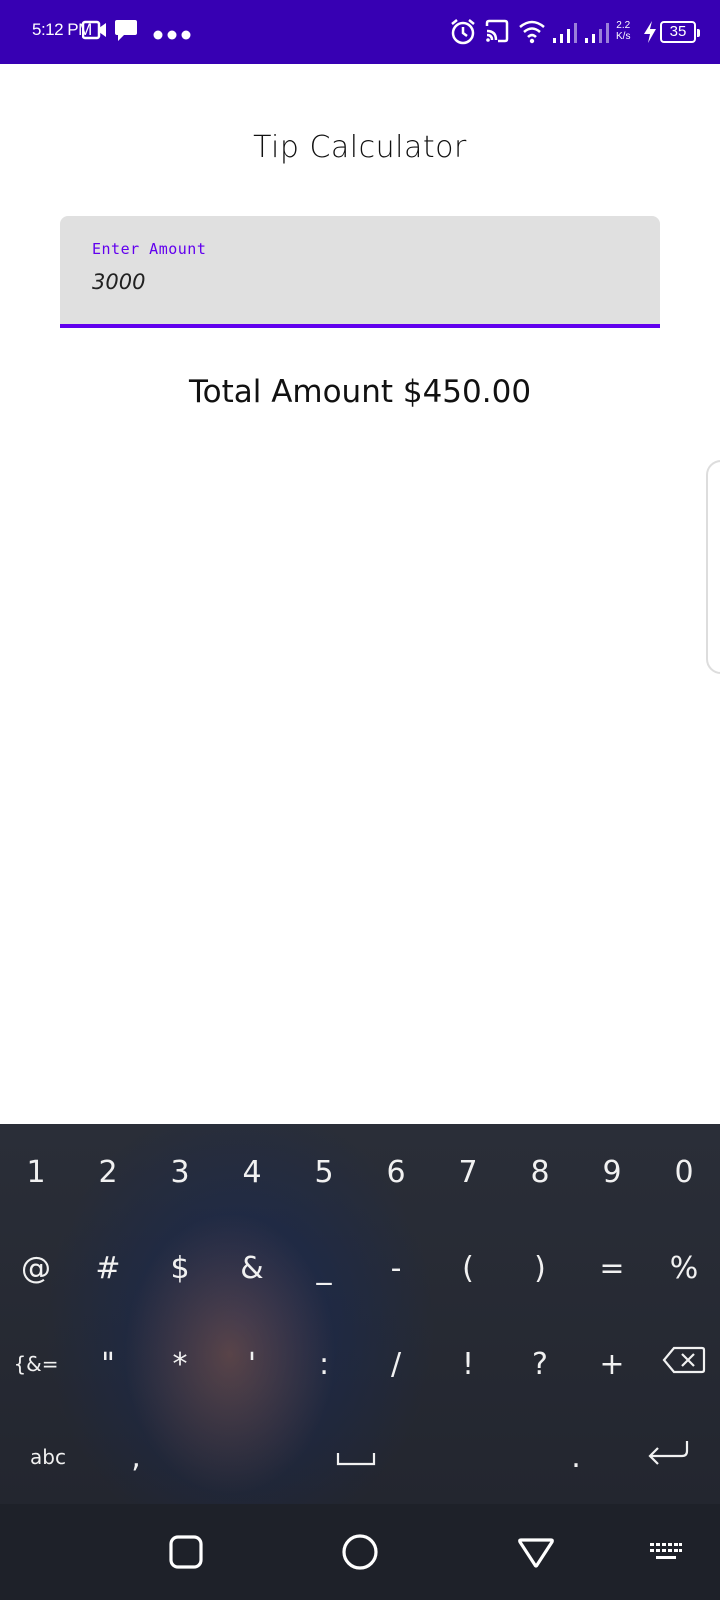 This screenshot has width=720, height=1600. I want to click on battery-icon: 35, so click(680, 32).